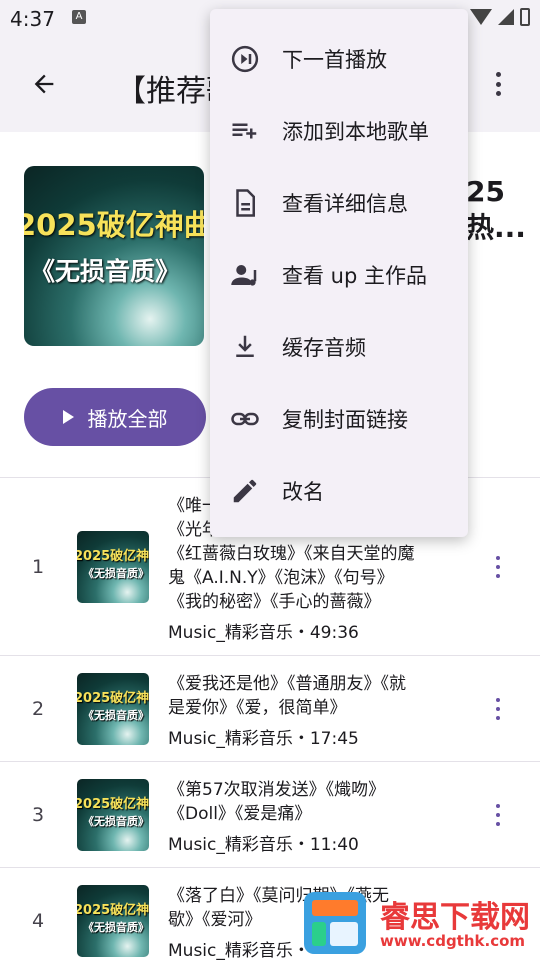  I want to click on status-icons, so click(500, 17).